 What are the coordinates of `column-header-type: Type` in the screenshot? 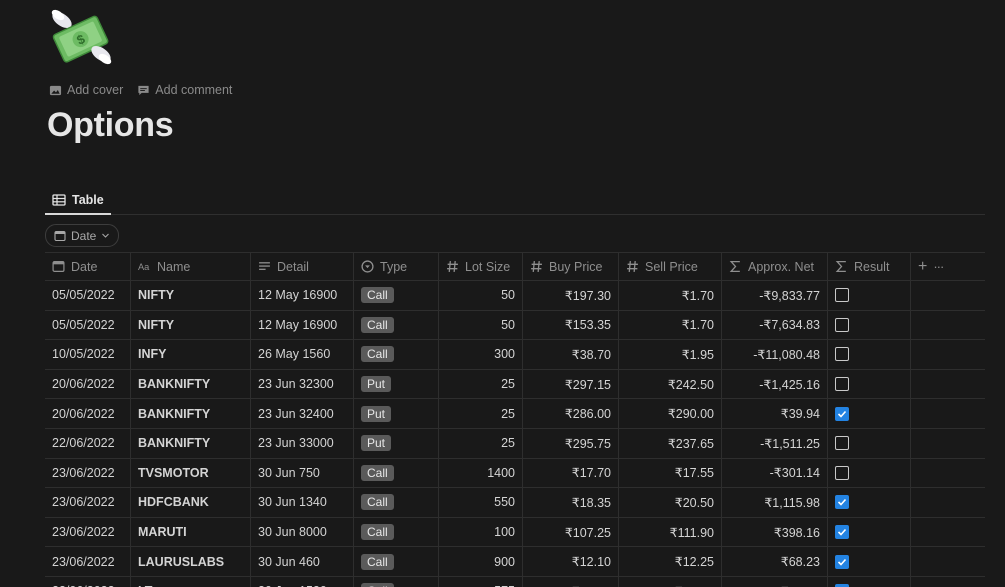 It's located at (396, 266).